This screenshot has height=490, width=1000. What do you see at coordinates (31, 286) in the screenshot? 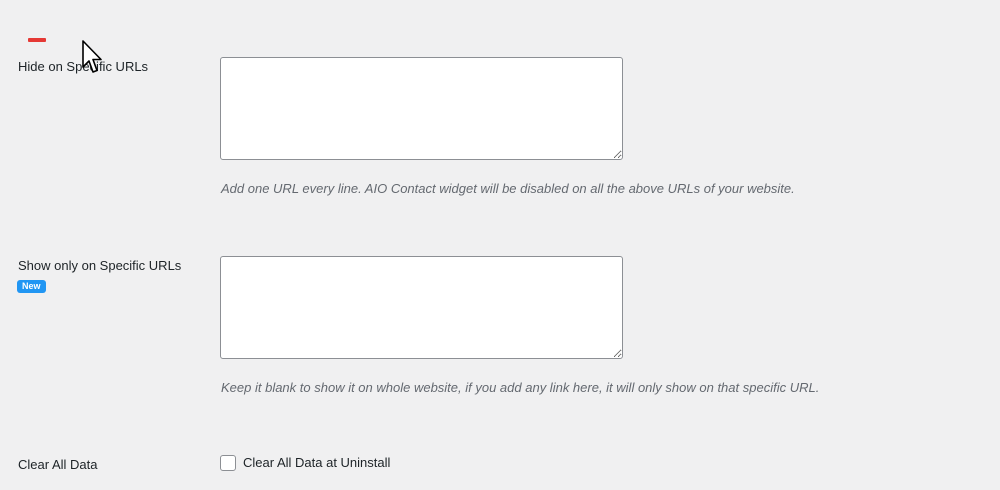
I see `new-badge: New` at bounding box center [31, 286].